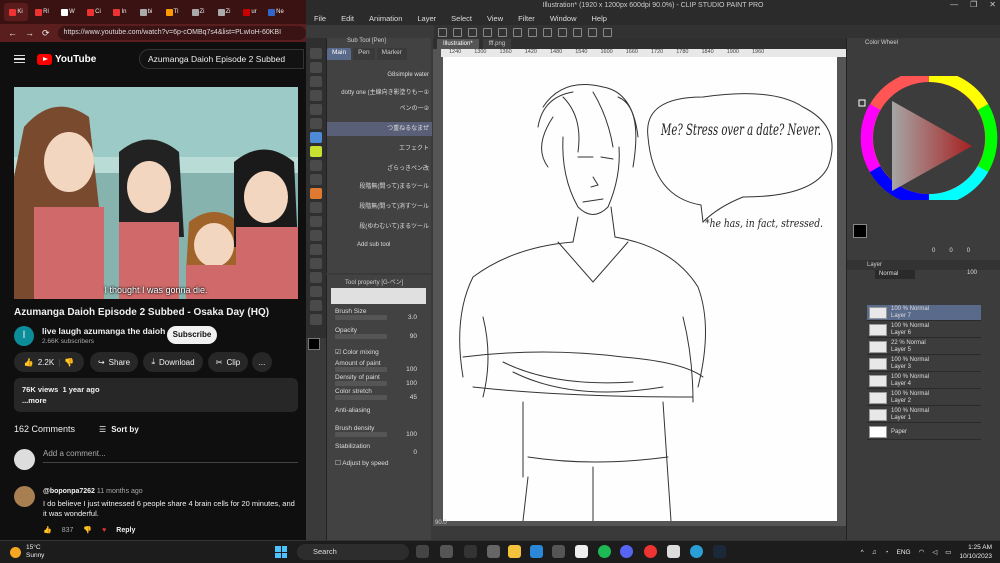 This screenshot has height=563, width=1000. I want to click on description-box: 76K views 1 year ago ...more, so click(156, 395).